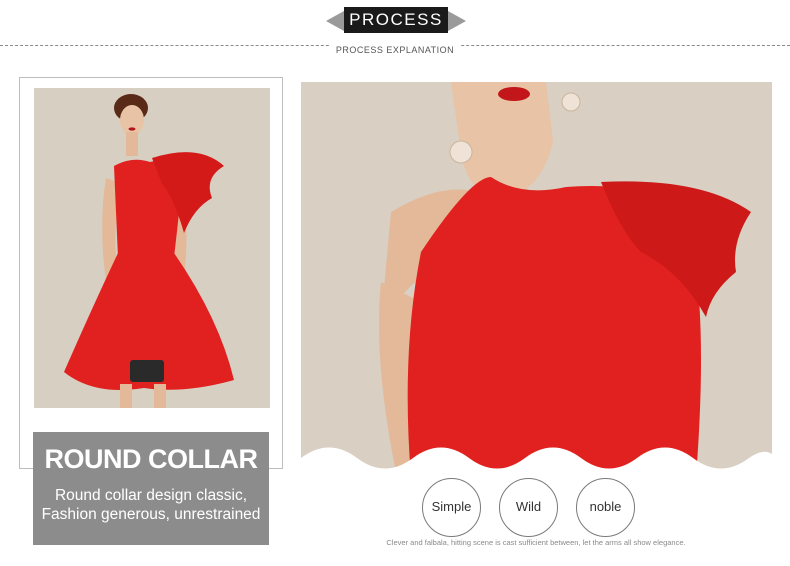 This screenshot has height=566, width=790. Describe the element at coordinates (151, 495) in the screenshot. I see `feature-description-line1: Round collar design classic,` at that location.